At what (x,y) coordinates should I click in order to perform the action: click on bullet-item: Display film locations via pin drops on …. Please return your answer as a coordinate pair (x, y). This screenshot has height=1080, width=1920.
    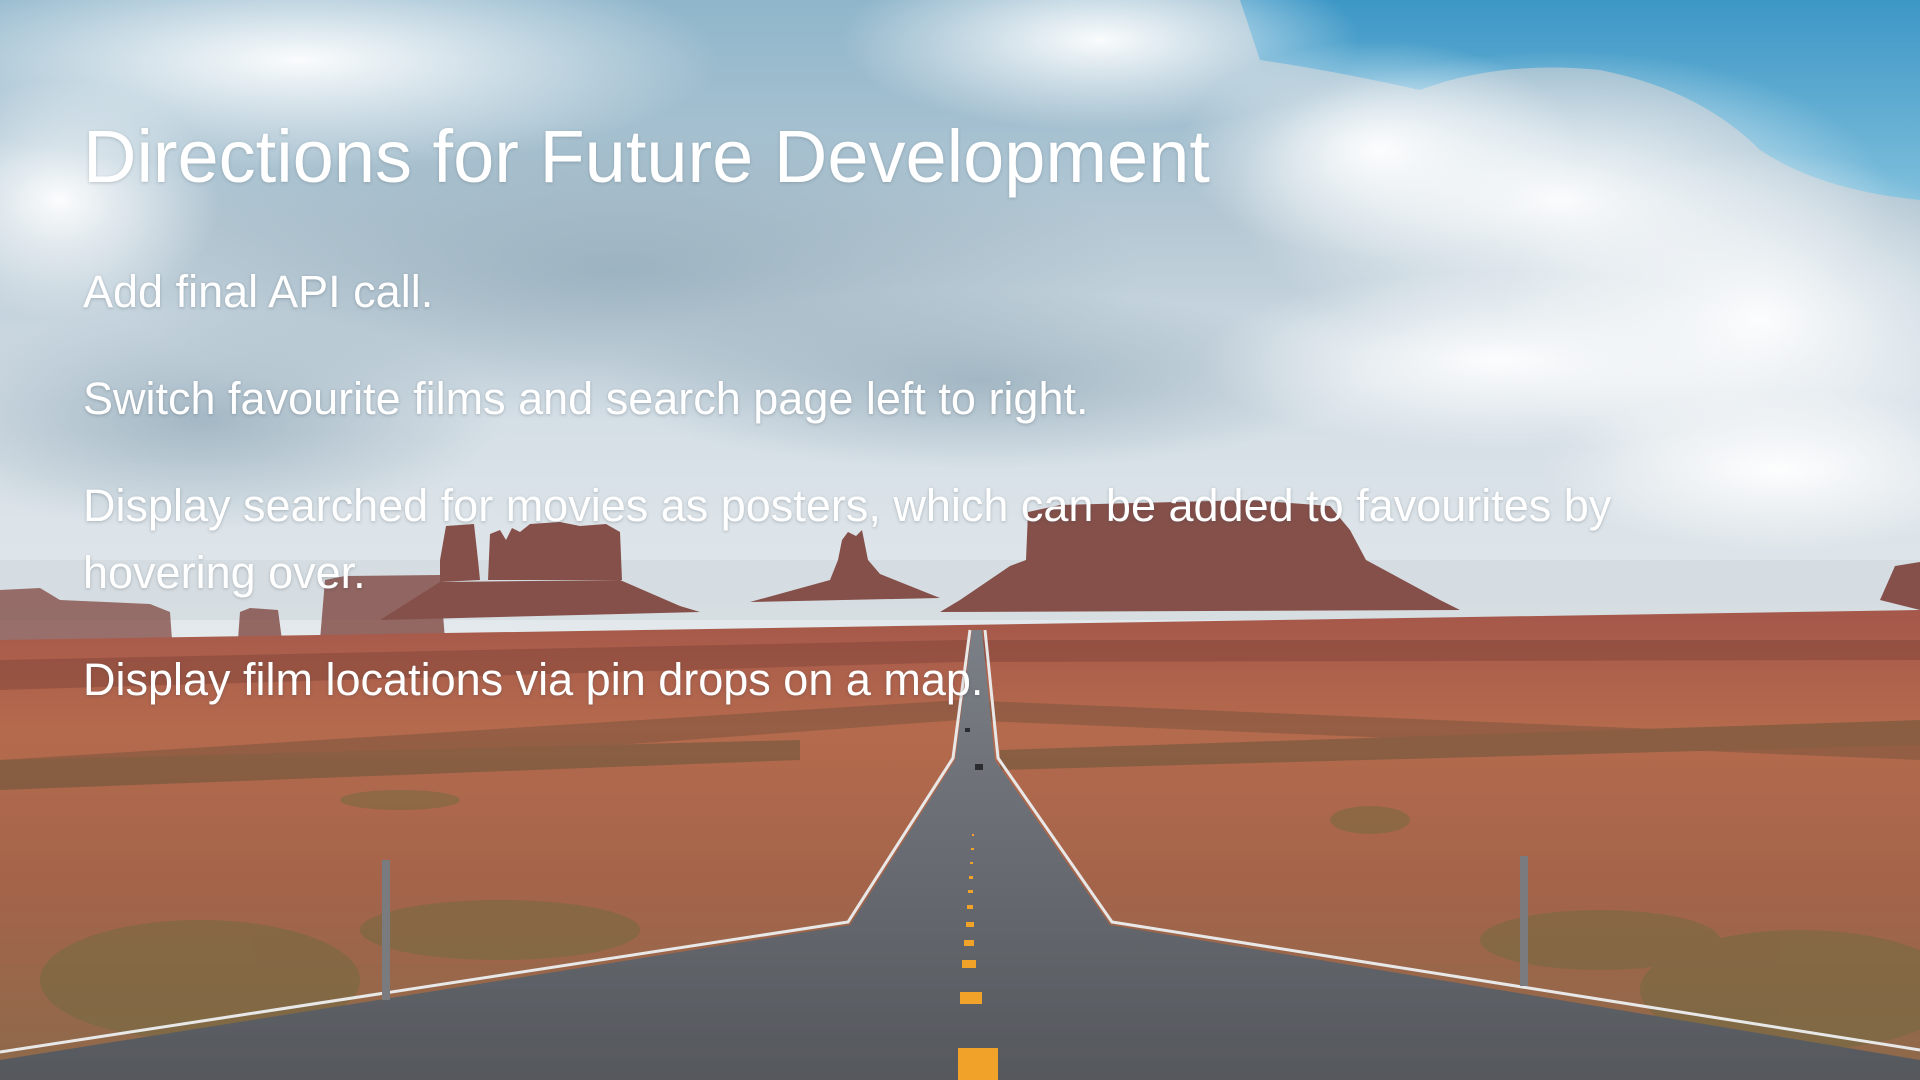
    Looking at the image, I should click on (533, 679).